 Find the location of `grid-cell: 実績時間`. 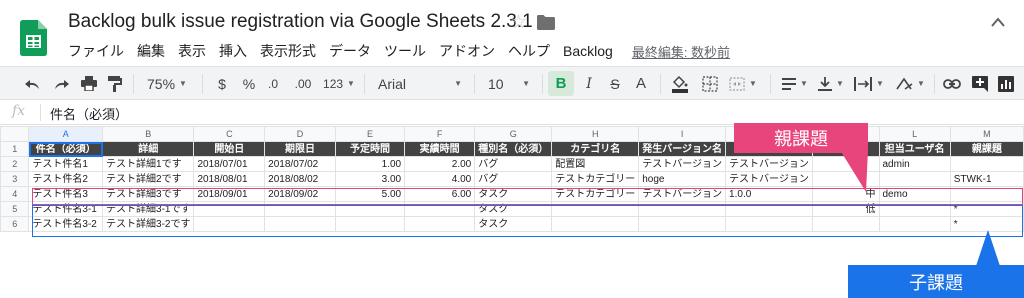

grid-cell: 実績時間 is located at coordinates (440, 149).